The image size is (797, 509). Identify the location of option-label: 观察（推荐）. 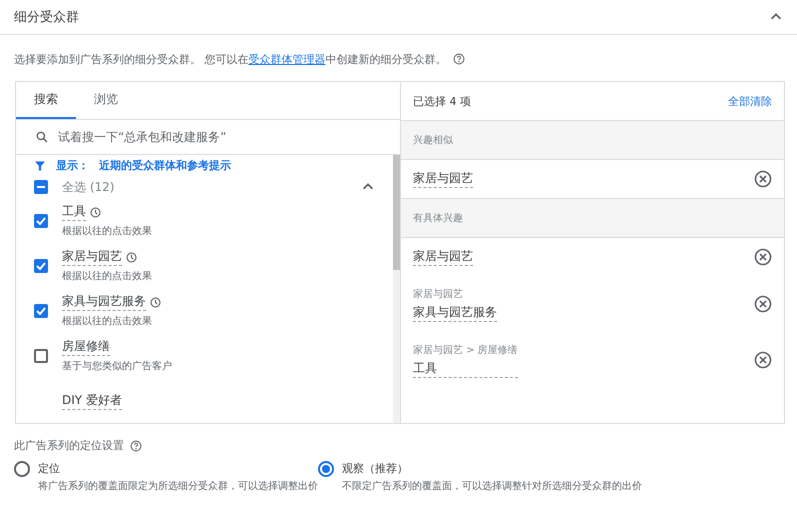
(375, 468).